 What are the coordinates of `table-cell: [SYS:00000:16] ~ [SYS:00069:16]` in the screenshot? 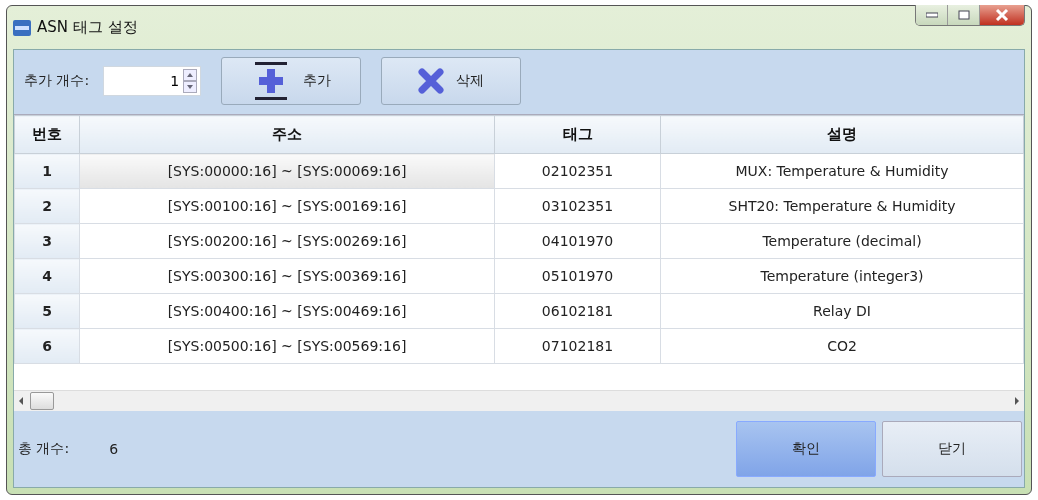 It's located at (287, 171).